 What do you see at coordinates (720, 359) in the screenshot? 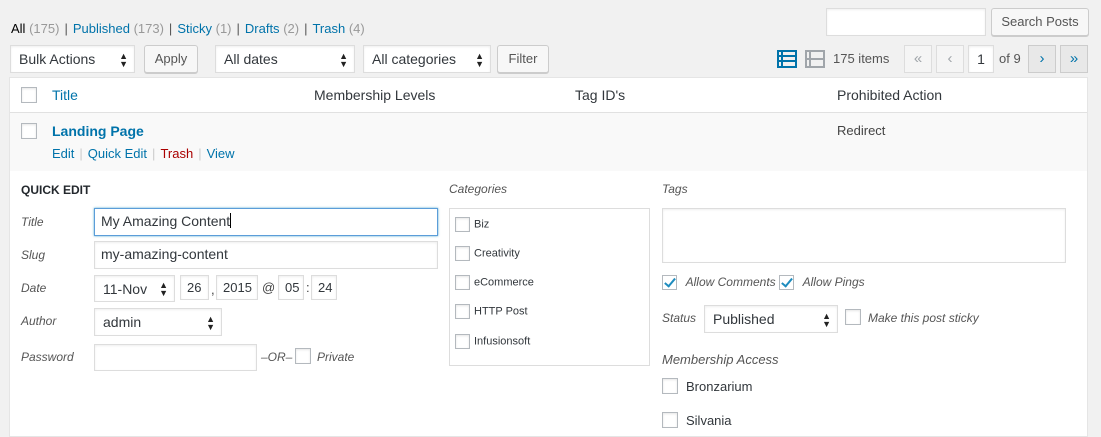
I see `membership-access-label: Membership Access` at bounding box center [720, 359].